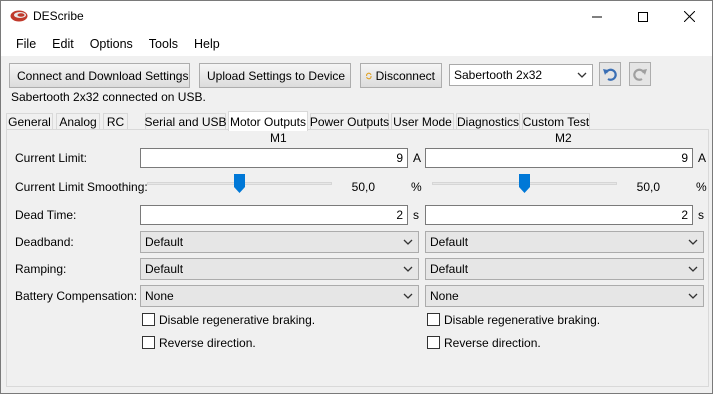 This screenshot has width=713, height=394. Describe the element at coordinates (274, 215) in the screenshot. I see `m1-dead-time-input: 2` at that location.